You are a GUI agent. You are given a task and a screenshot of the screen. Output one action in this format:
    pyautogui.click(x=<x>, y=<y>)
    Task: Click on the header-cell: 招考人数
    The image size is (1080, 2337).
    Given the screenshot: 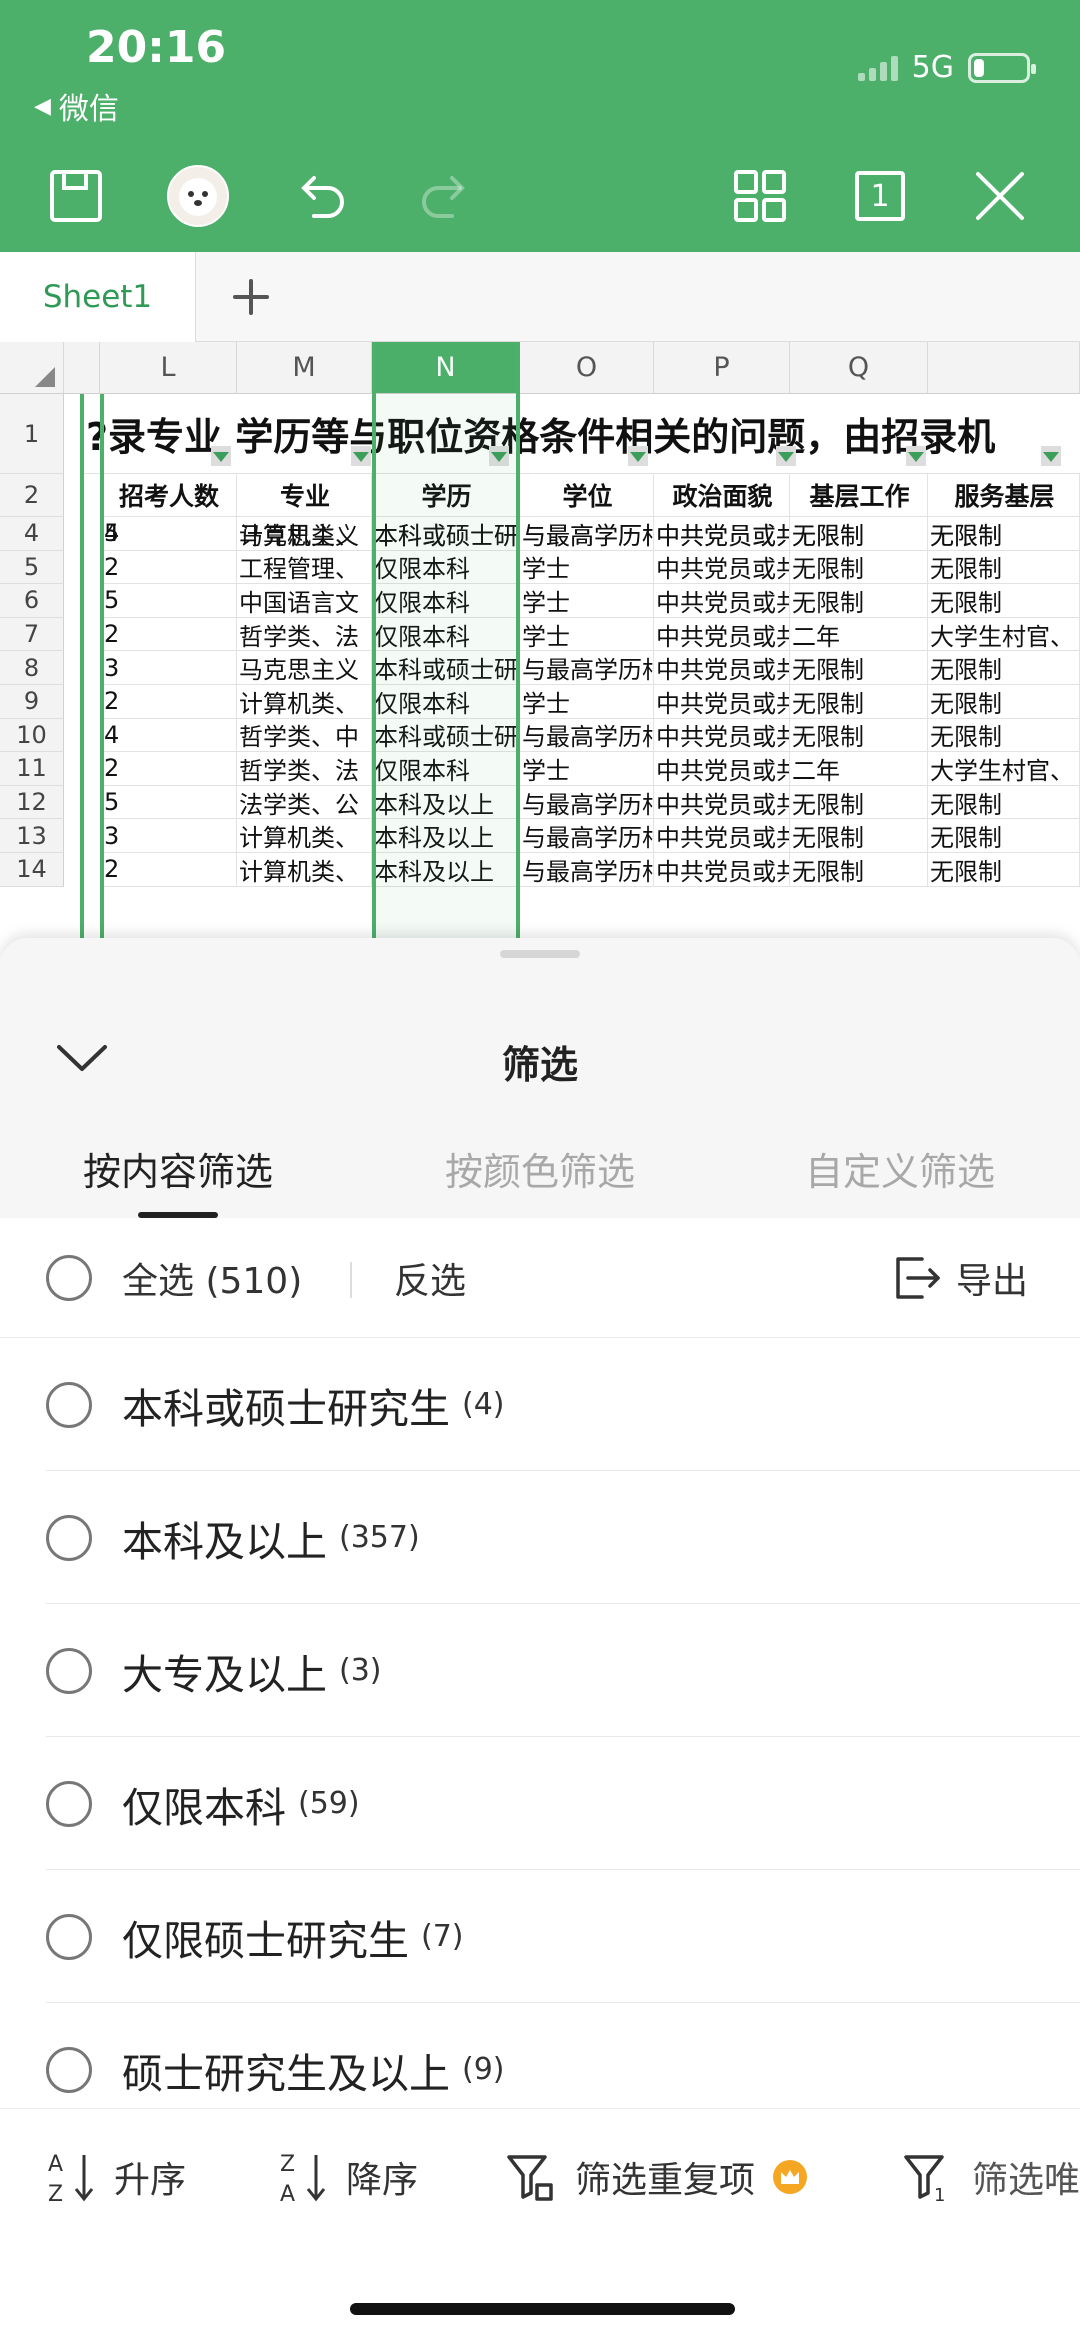 What is the action you would take?
    pyautogui.click(x=168, y=495)
    